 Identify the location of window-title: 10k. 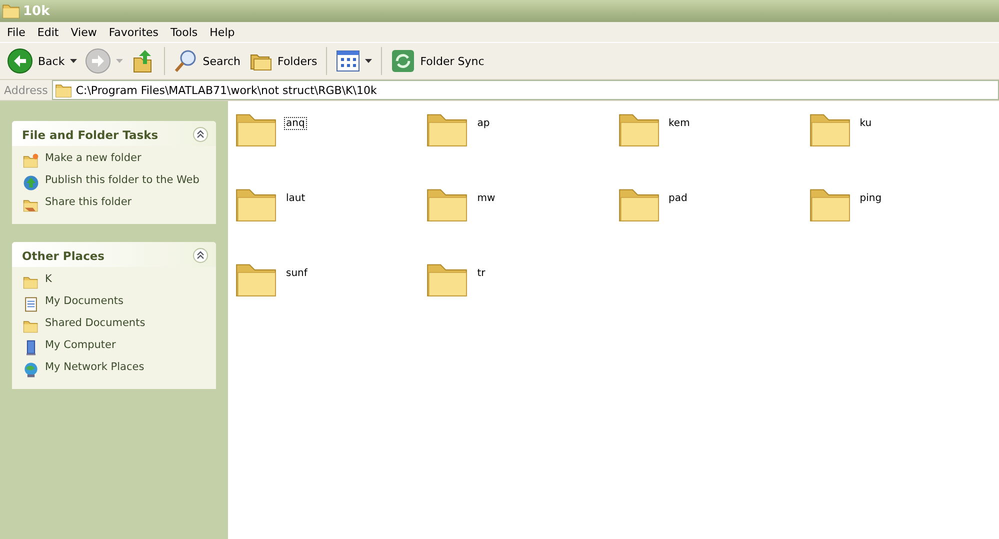
(36, 11).